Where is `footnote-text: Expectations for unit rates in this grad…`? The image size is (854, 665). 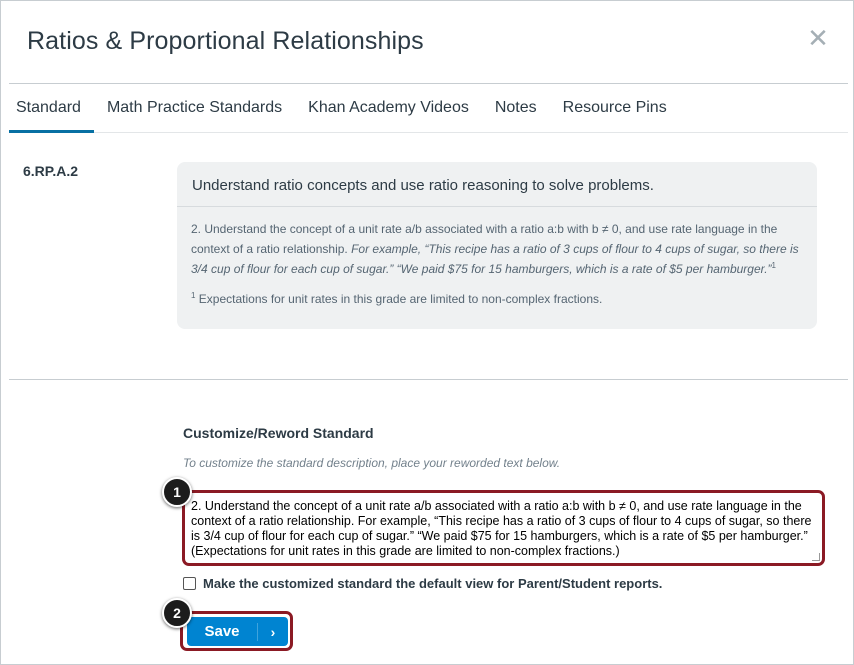 footnote-text: Expectations for unit rates in this grad… is located at coordinates (400, 299).